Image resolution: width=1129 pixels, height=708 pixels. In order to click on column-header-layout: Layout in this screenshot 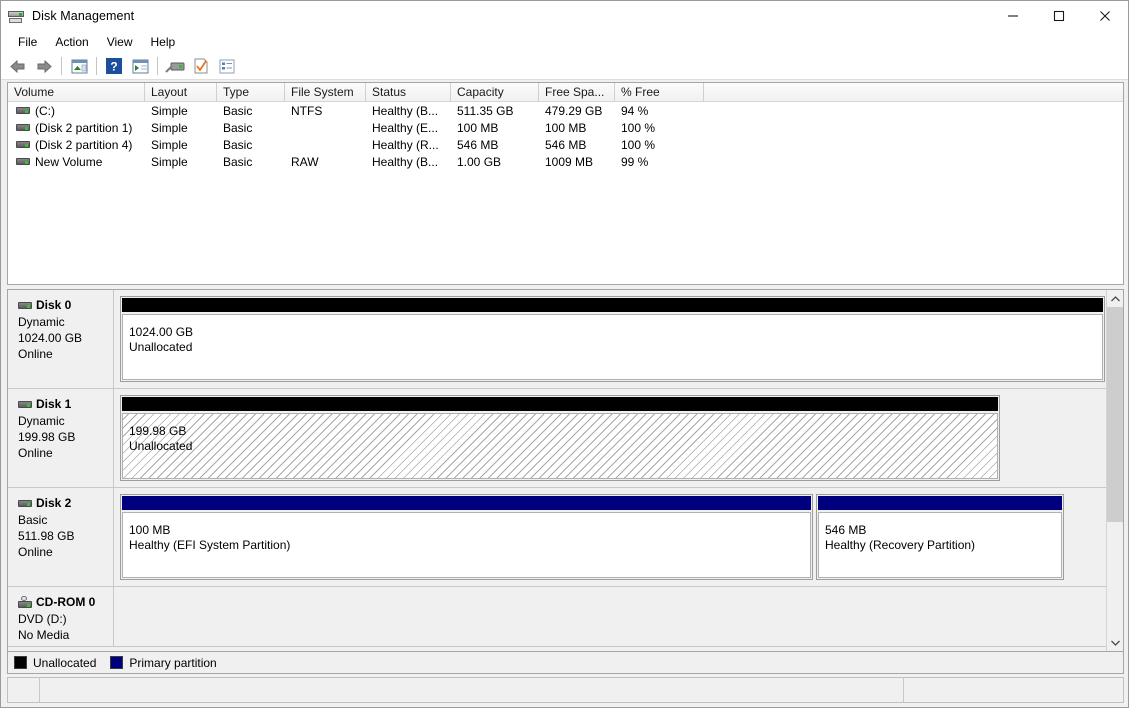, I will do `click(181, 92)`.